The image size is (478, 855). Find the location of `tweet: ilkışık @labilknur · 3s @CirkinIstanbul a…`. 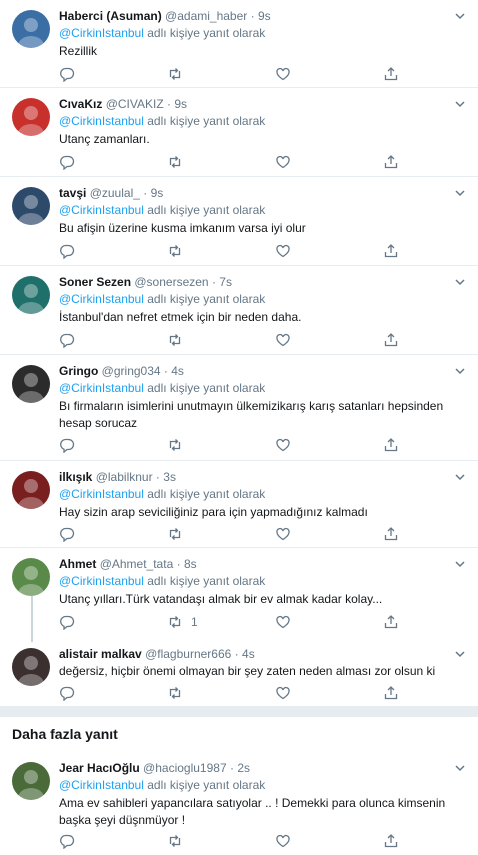

tweet: ilkışık @labilknur · 3s @CirkinIstanbul a… is located at coordinates (239, 504).